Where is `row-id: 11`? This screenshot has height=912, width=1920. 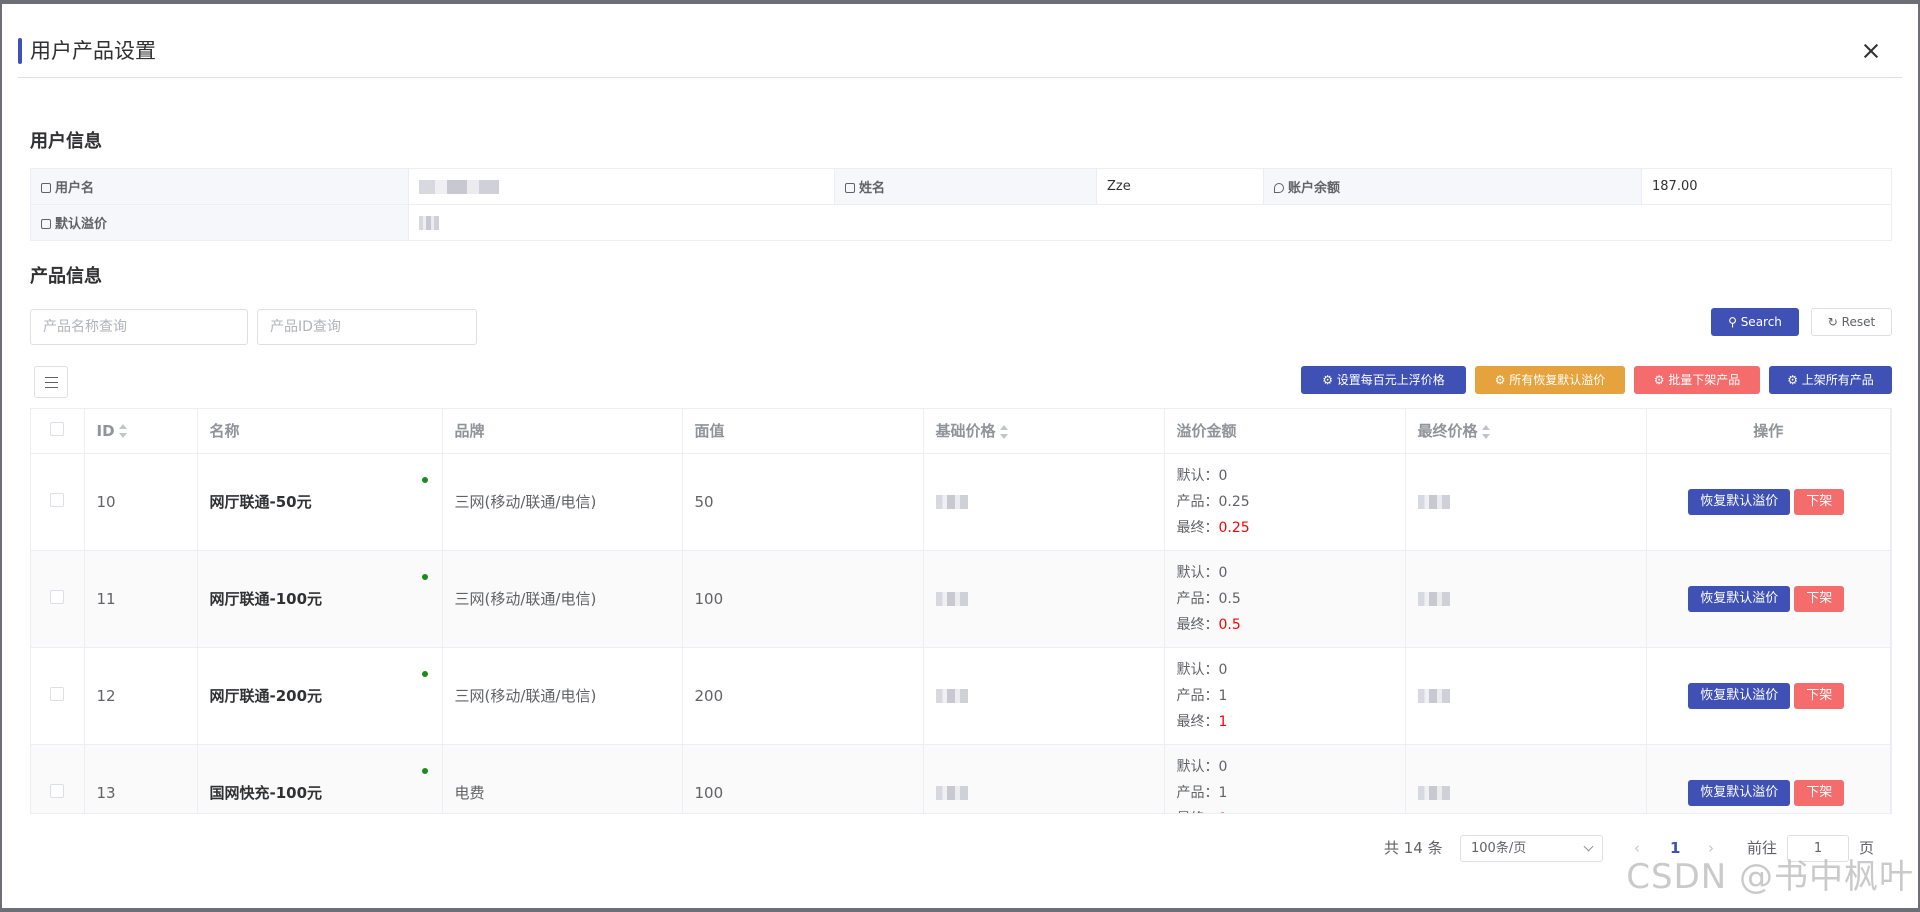 row-id: 11 is located at coordinates (141, 599).